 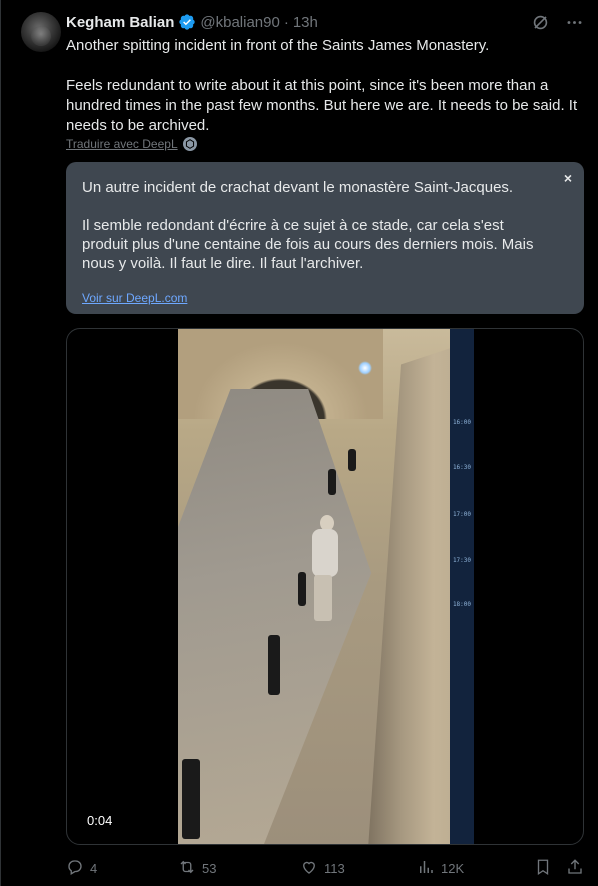 I want to click on timestamp-strip: 16:00 16:30 17:00 17:30 18:00, so click(x=462, y=586).